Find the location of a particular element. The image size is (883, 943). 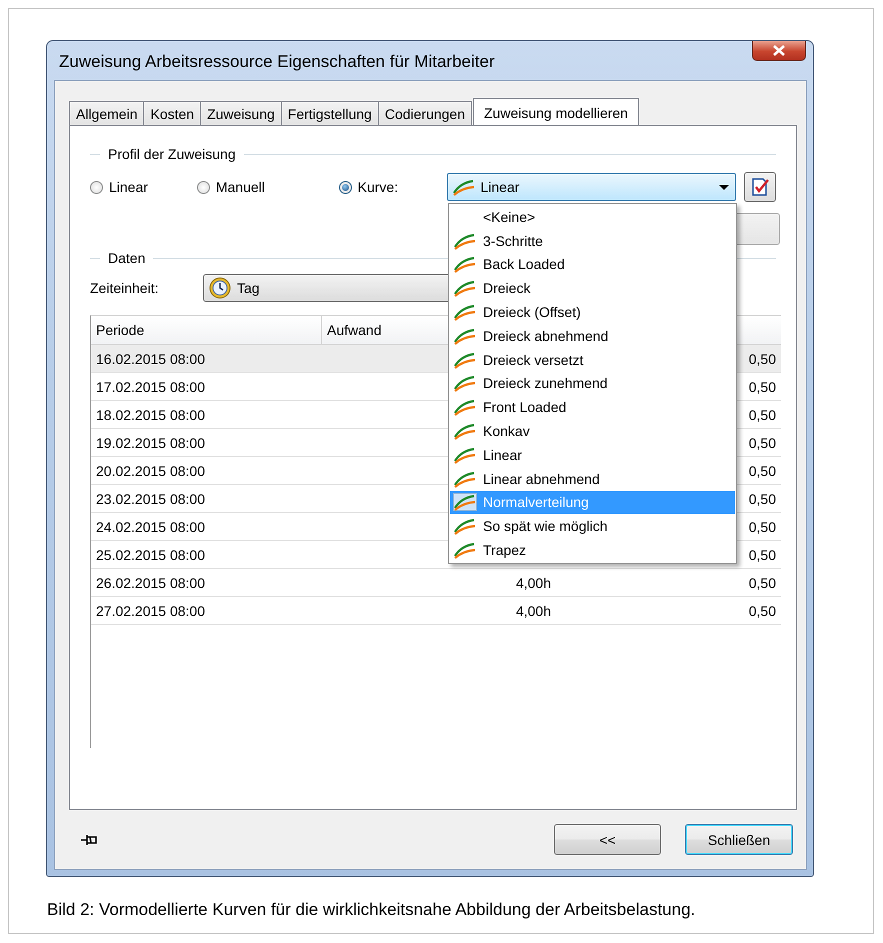

figure-caption: Bild 2: Vormodellierte Kurven für die wirklichkeitsnahe Abbildung der Arbeitsbelastung. is located at coordinates (371, 910).